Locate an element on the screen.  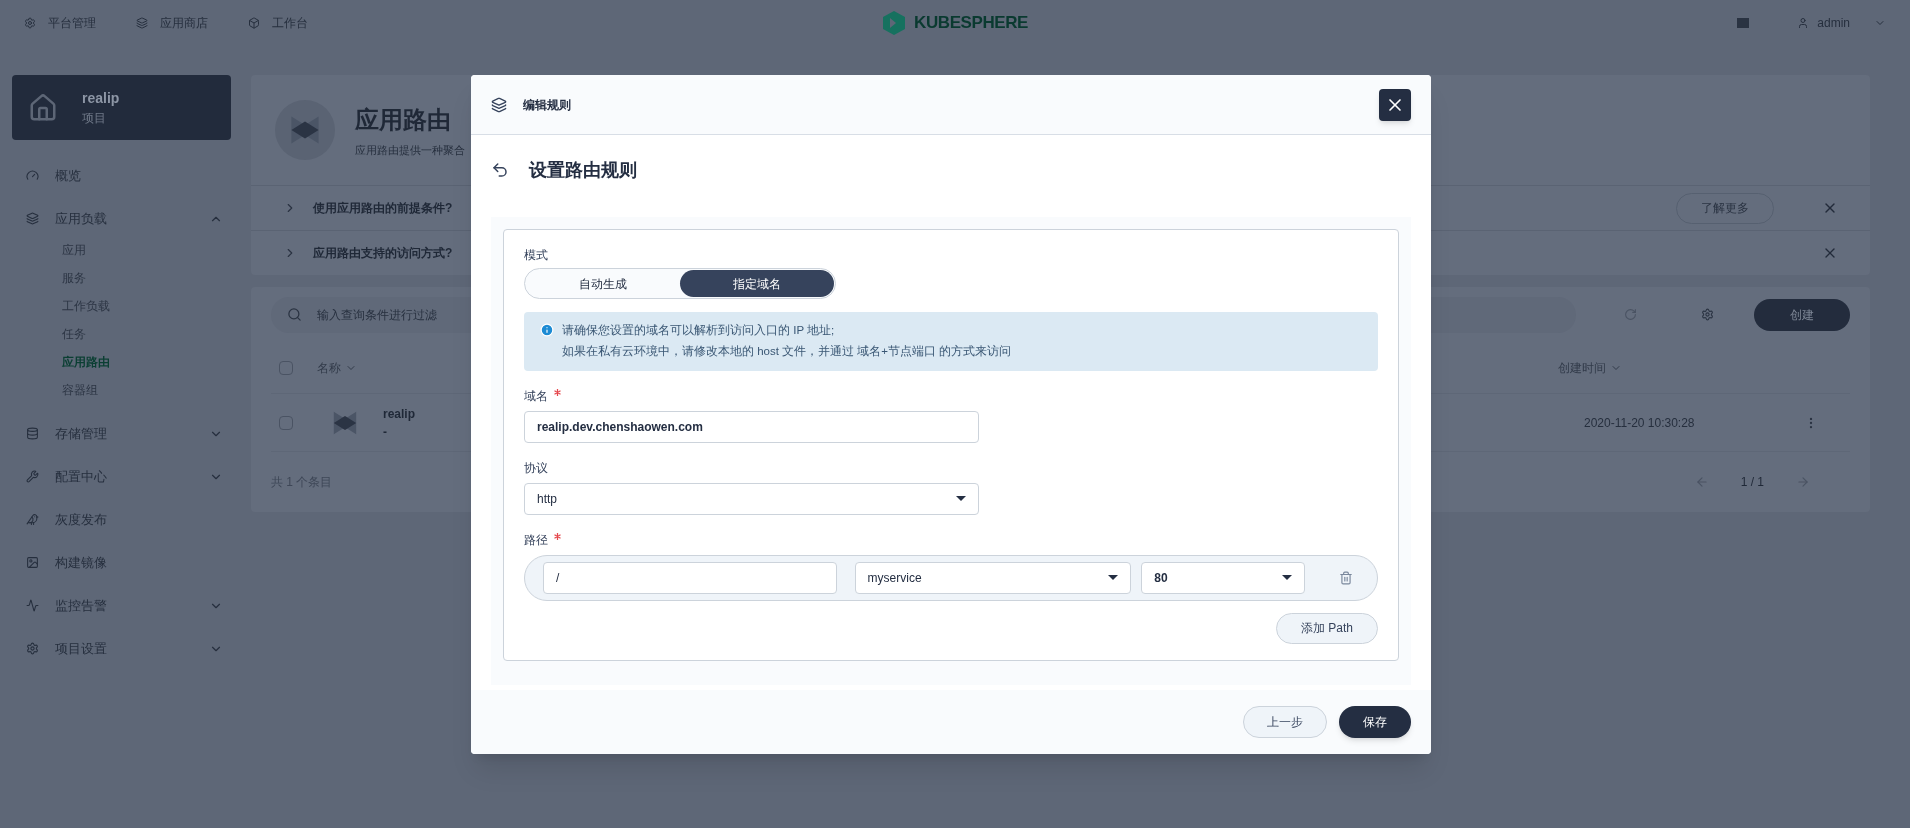
protocol-select: http is located at coordinates (751, 498).